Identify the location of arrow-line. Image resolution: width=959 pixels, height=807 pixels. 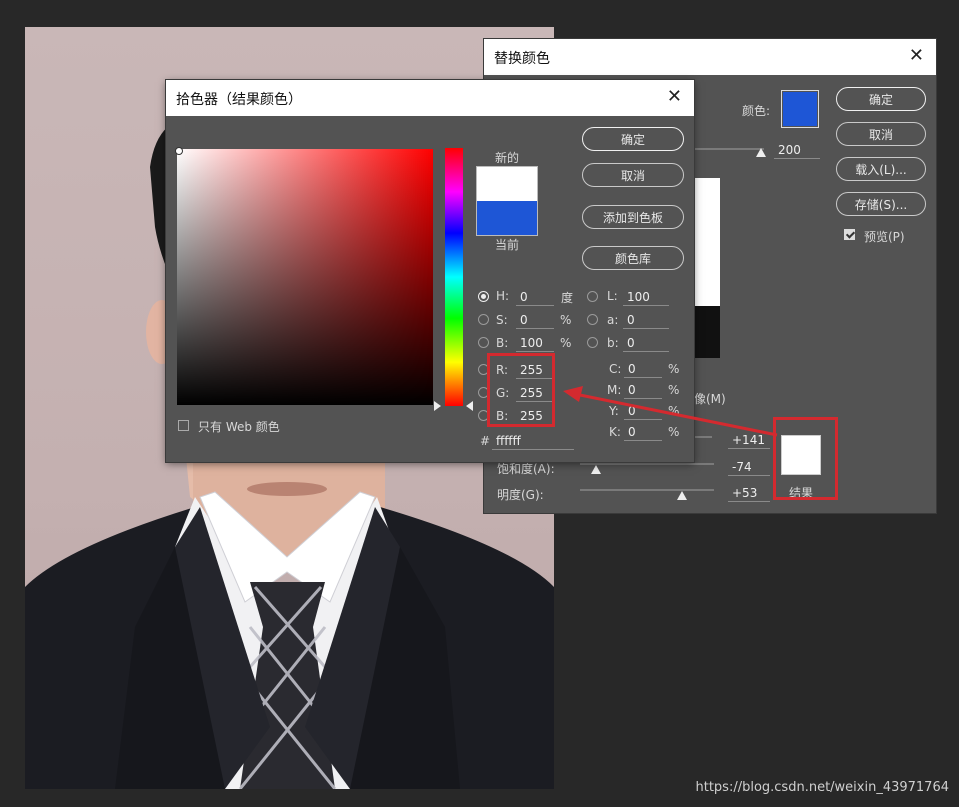
(676, 414).